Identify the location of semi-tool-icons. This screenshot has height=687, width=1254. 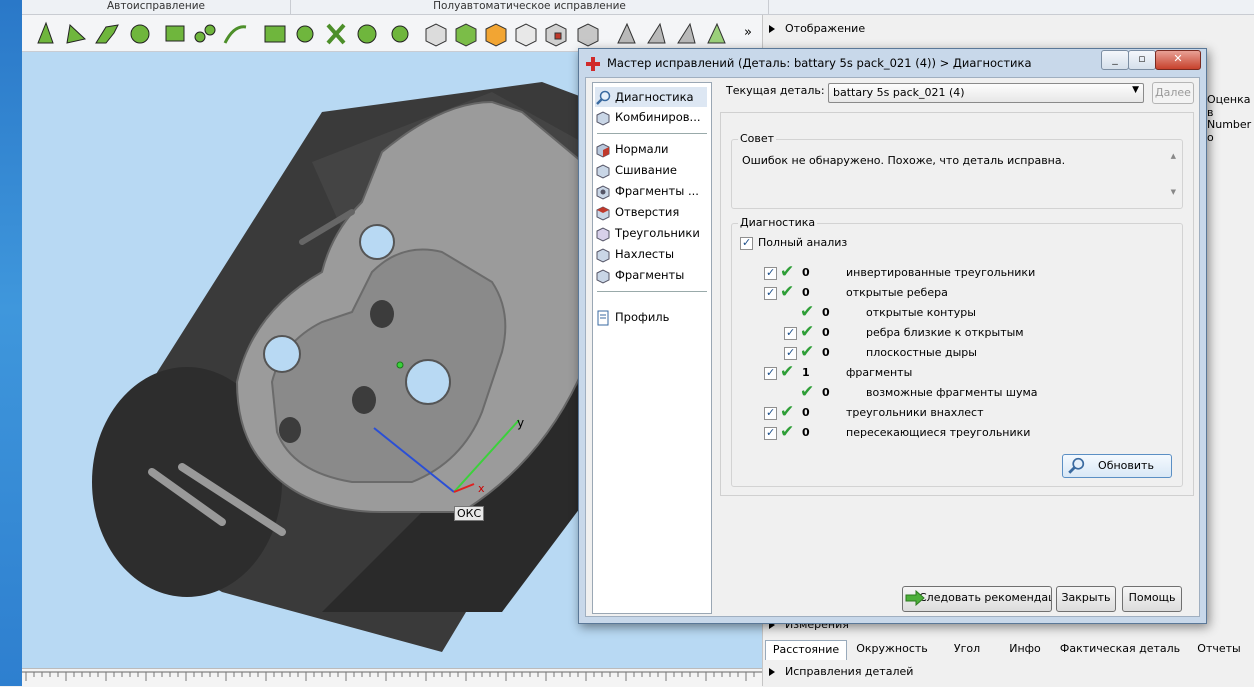
(575, 34).